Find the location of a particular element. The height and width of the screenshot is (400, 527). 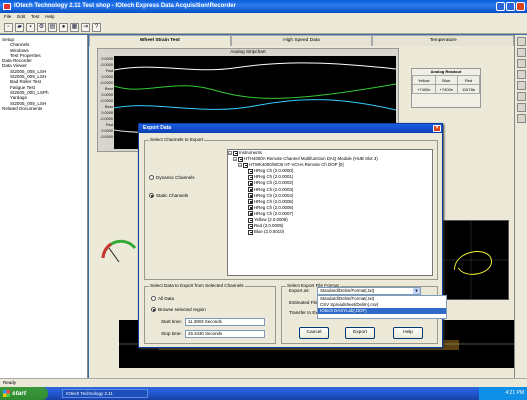

radio-all-data: All Data is located at coordinates (162, 298).